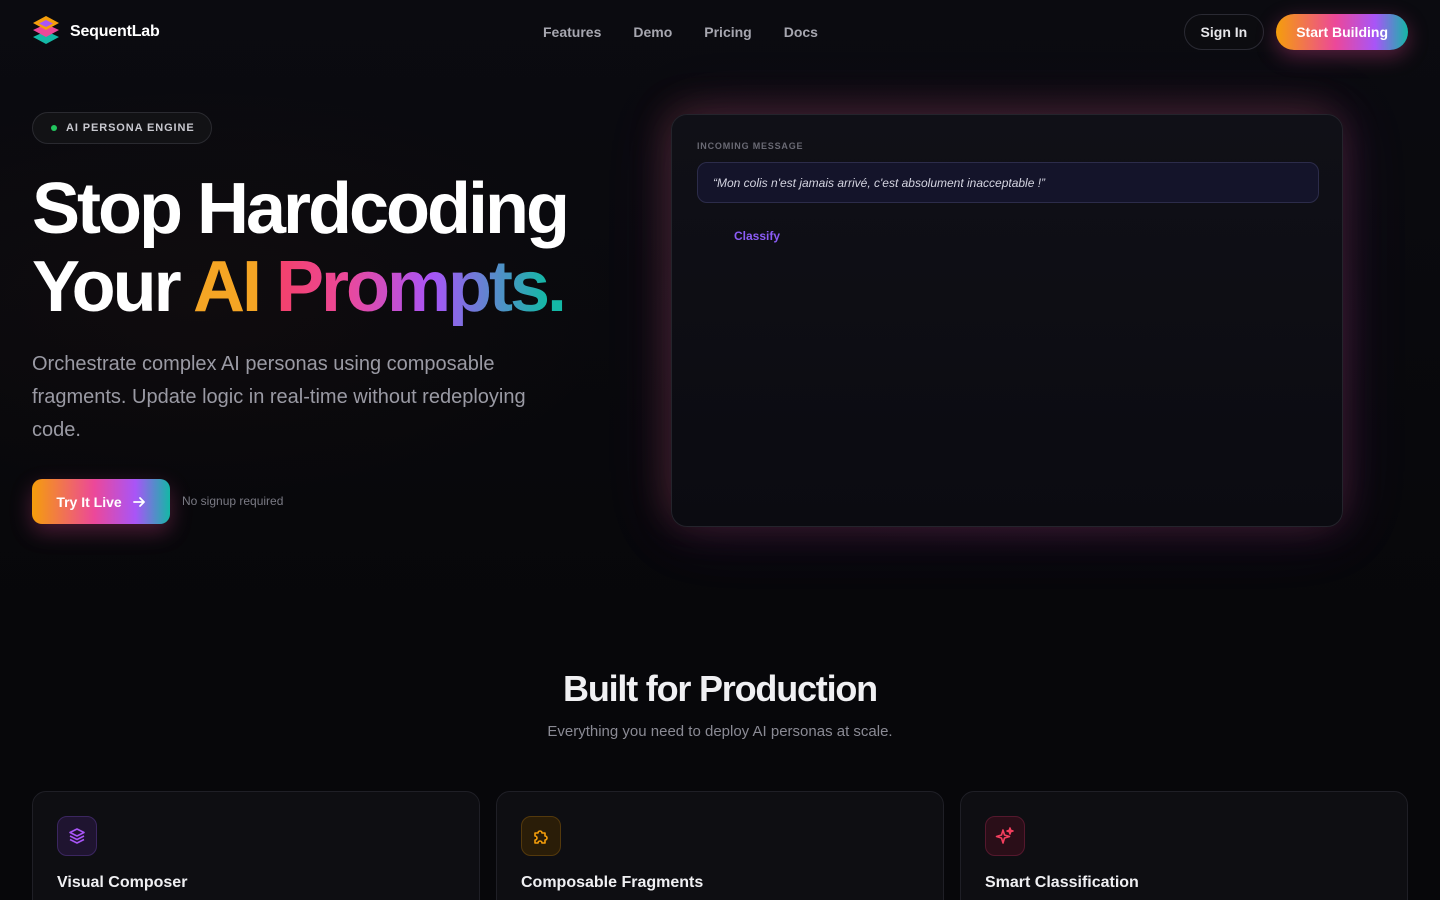 This screenshot has height=900, width=1440. What do you see at coordinates (115, 31) in the screenshot?
I see `brand-name: SequentLab` at bounding box center [115, 31].